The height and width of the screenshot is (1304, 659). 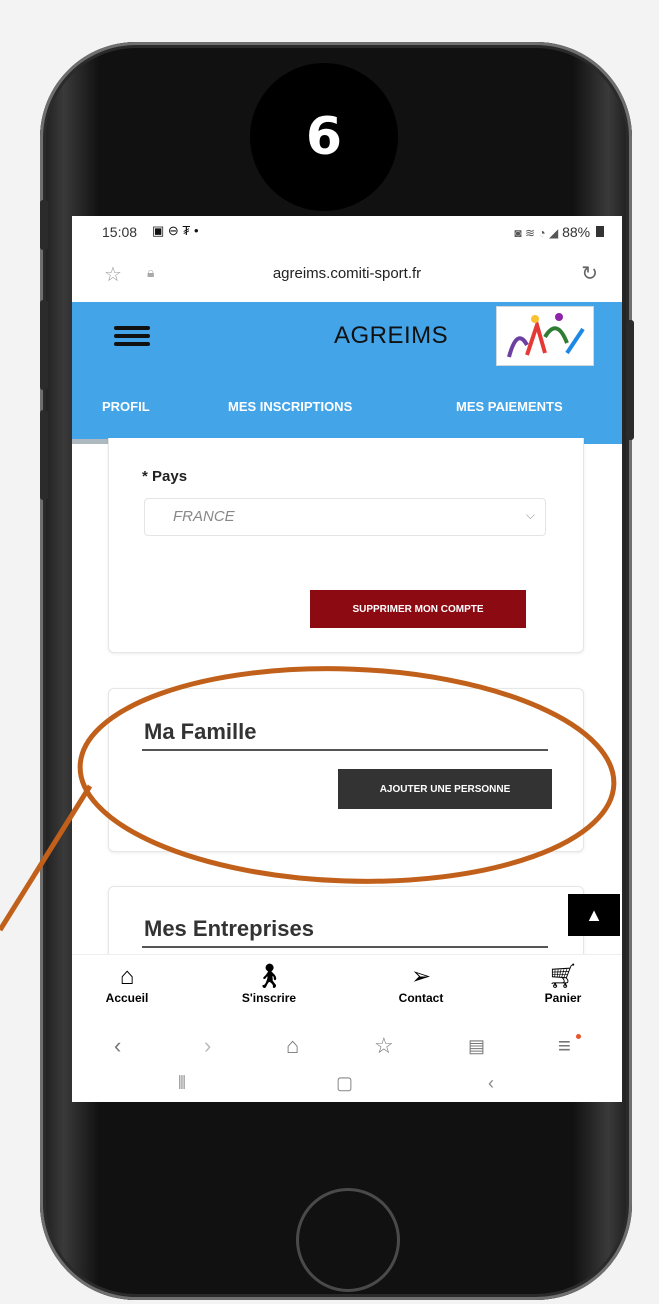 I want to click on phone-home-button, so click(x=348, y=1240).